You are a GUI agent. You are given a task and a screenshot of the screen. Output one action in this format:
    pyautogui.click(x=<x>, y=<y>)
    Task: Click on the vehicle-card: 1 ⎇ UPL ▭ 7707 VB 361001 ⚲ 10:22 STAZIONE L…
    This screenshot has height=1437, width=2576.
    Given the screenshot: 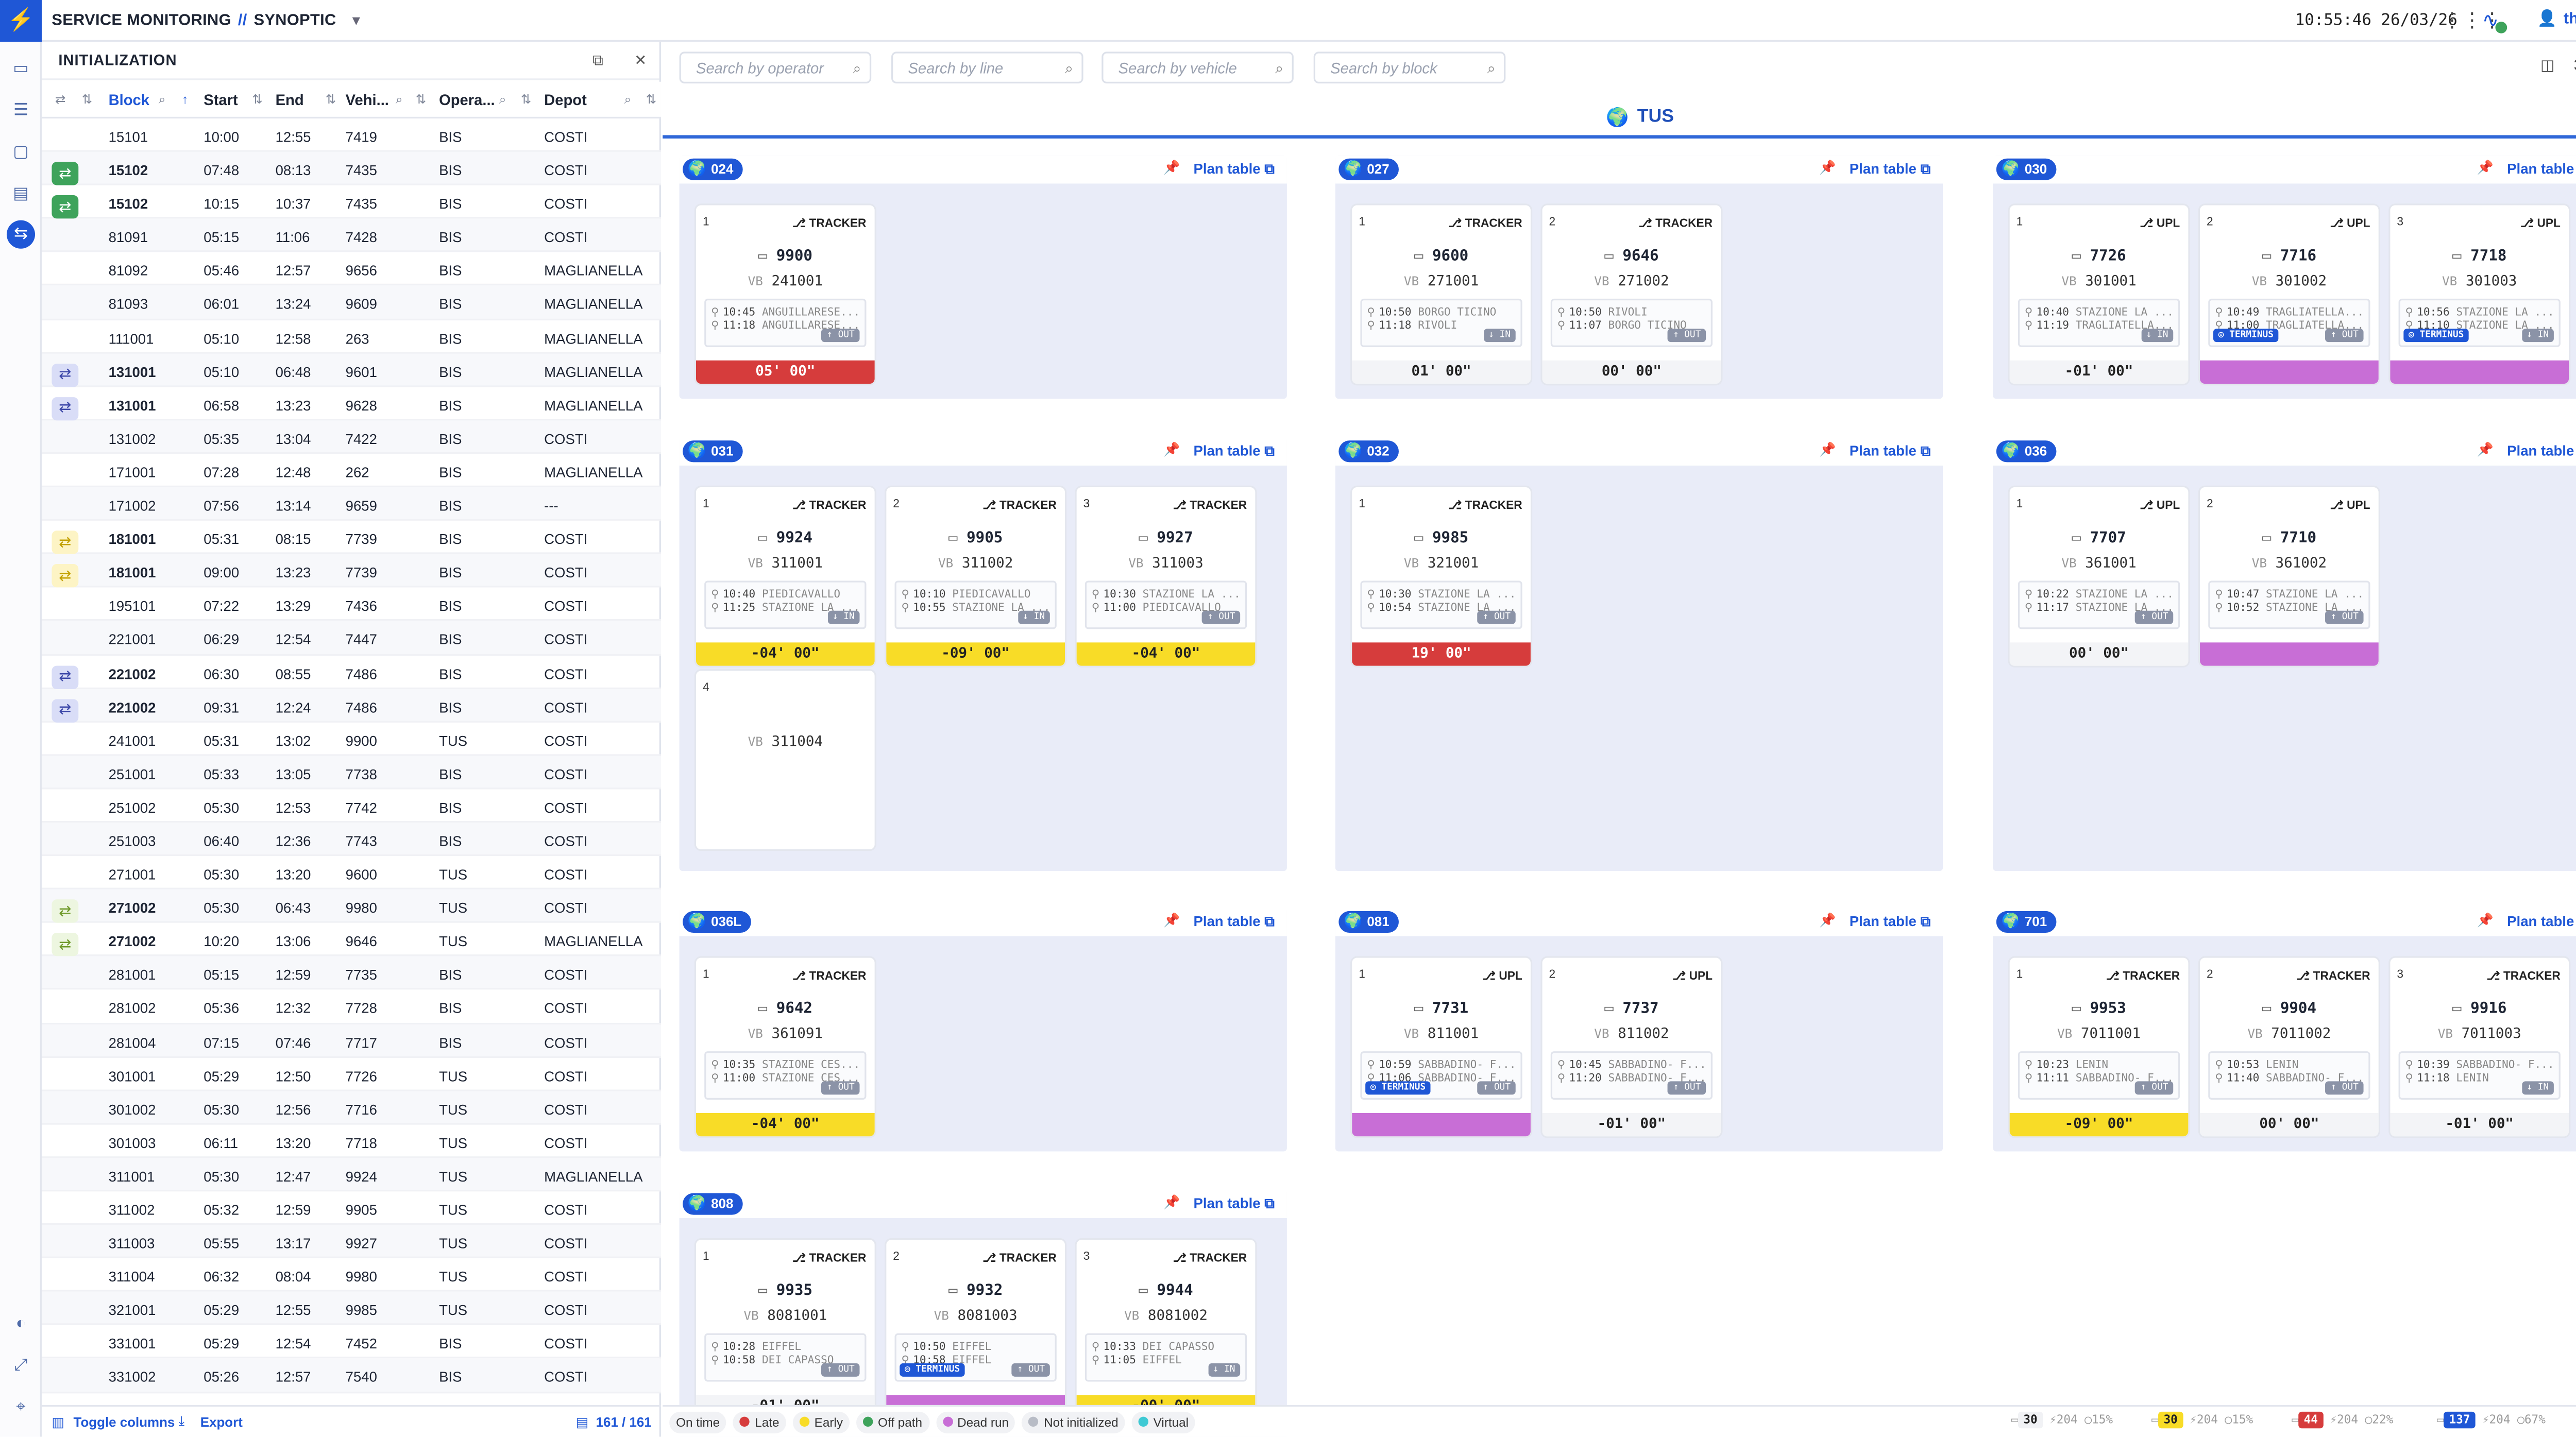 What is the action you would take?
    pyautogui.click(x=2099, y=576)
    